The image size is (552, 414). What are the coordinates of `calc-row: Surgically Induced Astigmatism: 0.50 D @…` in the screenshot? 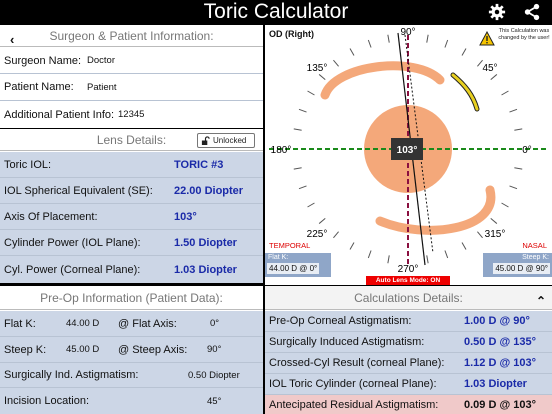 It's located at (408, 342).